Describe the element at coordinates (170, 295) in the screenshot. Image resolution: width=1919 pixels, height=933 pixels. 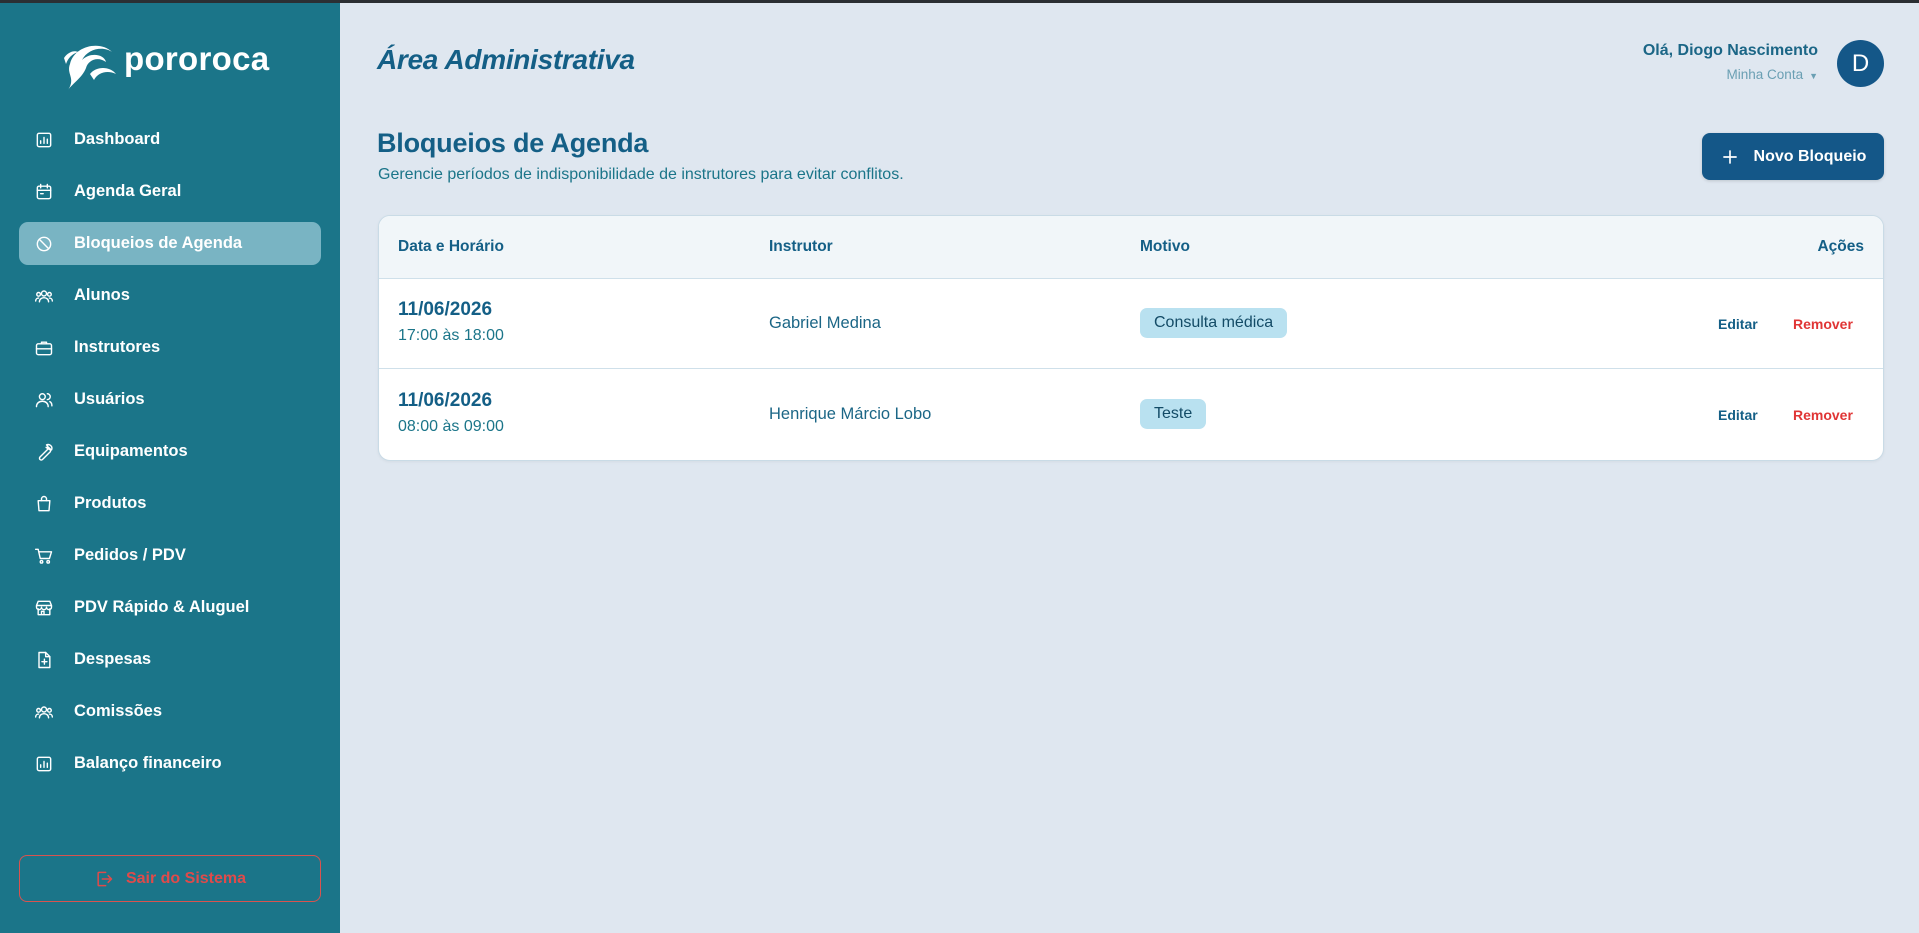
I see `sidebar-item-alunos: Alunos` at that location.